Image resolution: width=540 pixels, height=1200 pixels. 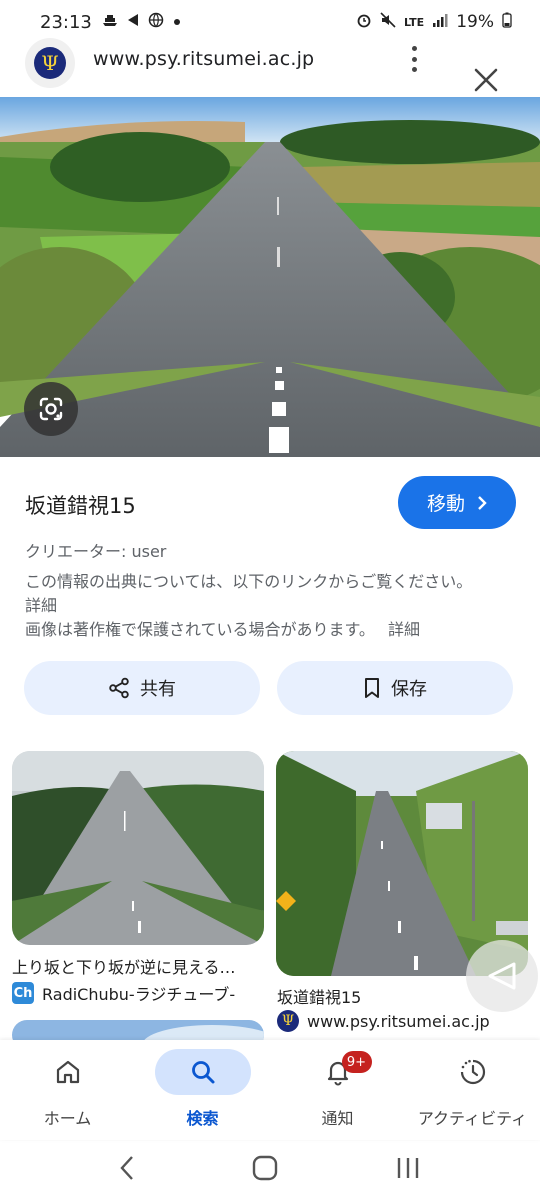 What do you see at coordinates (67, 1072) in the screenshot?
I see `home-icon` at bounding box center [67, 1072].